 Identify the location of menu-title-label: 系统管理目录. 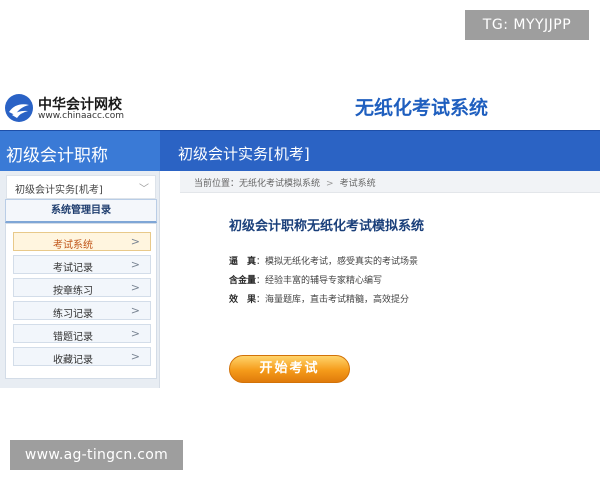
(81, 210).